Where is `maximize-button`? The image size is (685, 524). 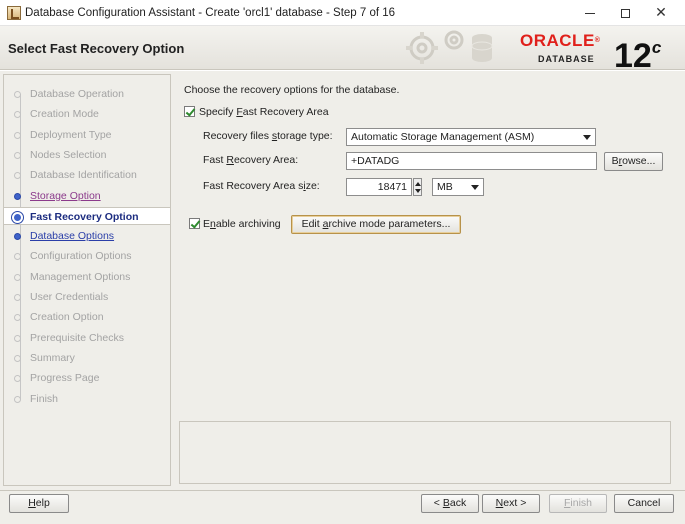 maximize-button is located at coordinates (625, 13).